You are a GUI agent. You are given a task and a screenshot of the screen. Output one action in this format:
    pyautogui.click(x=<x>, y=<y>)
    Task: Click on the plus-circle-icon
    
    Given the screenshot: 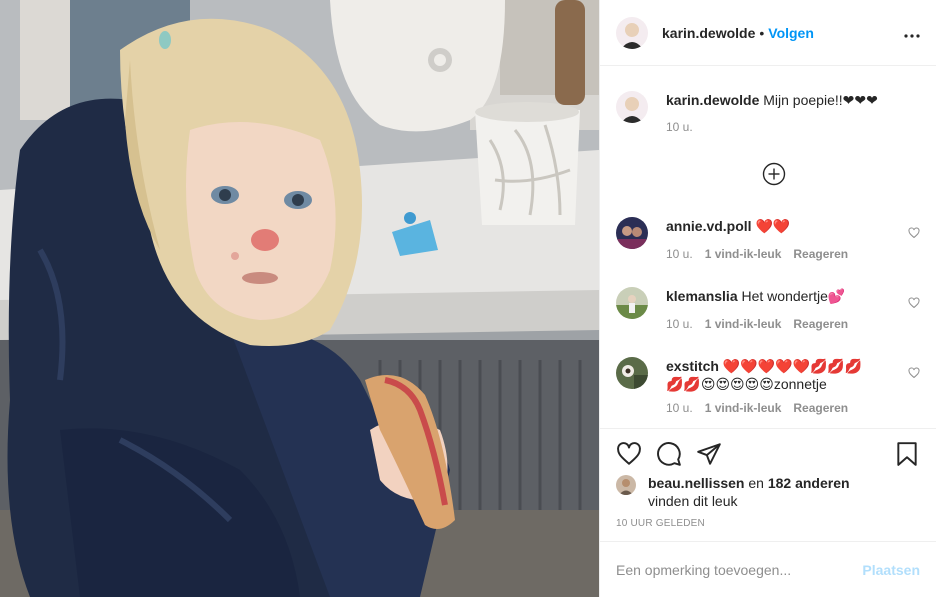 What is the action you would take?
    pyautogui.click(x=774, y=174)
    